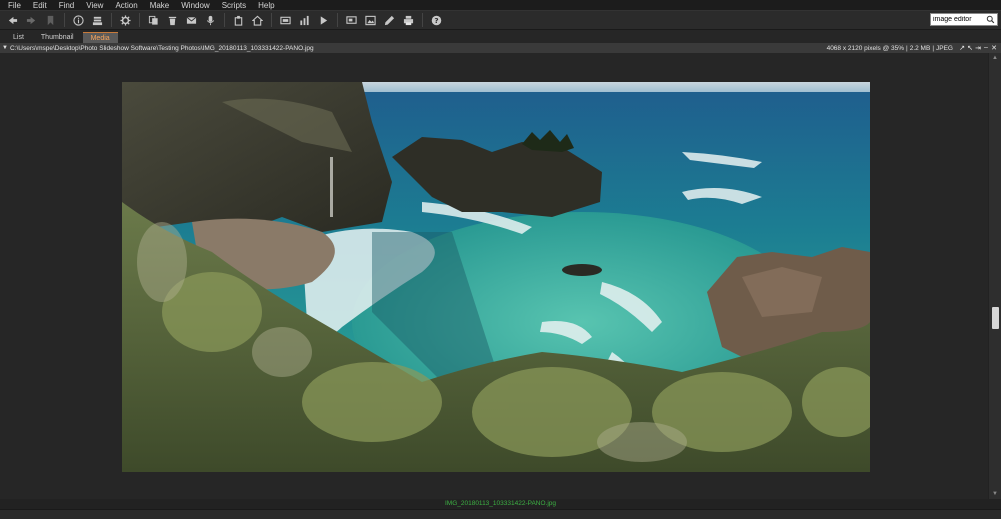 This screenshot has width=1001, height=519. What do you see at coordinates (994, 48) in the screenshot?
I see `close-icon: ✕` at bounding box center [994, 48].